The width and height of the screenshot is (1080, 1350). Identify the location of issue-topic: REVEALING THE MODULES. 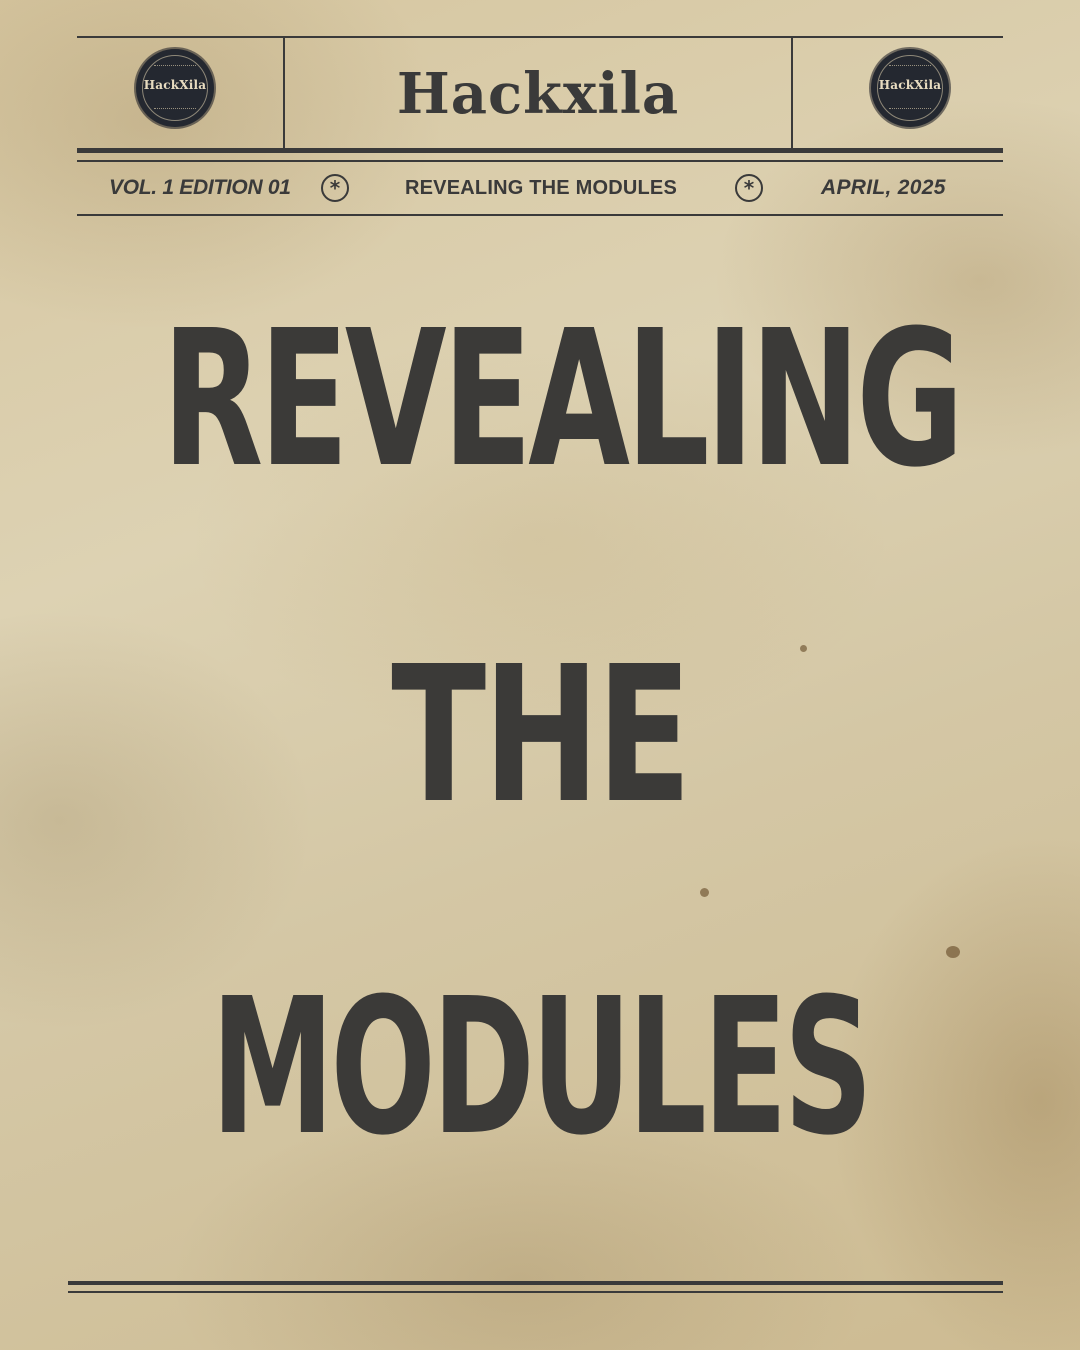
(541, 188).